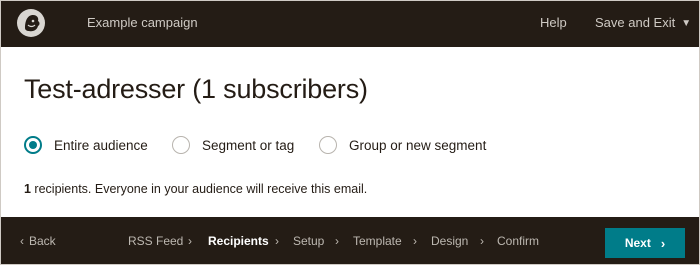  Describe the element at coordinates (248, 145) in the screenshot. I see `radio-label: Segment or tag` at that location.